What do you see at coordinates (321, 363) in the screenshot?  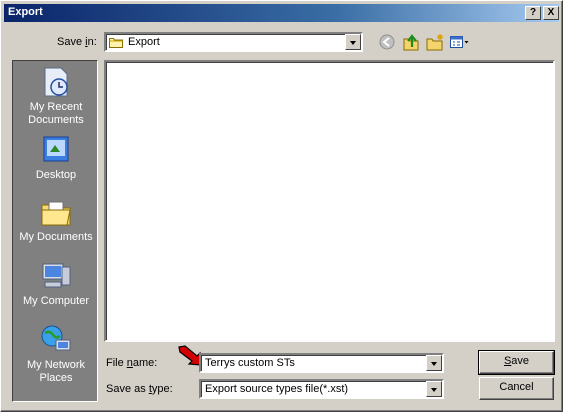 I see `file-name-input: Terrys custom STs` at bounding box center [321, 363].